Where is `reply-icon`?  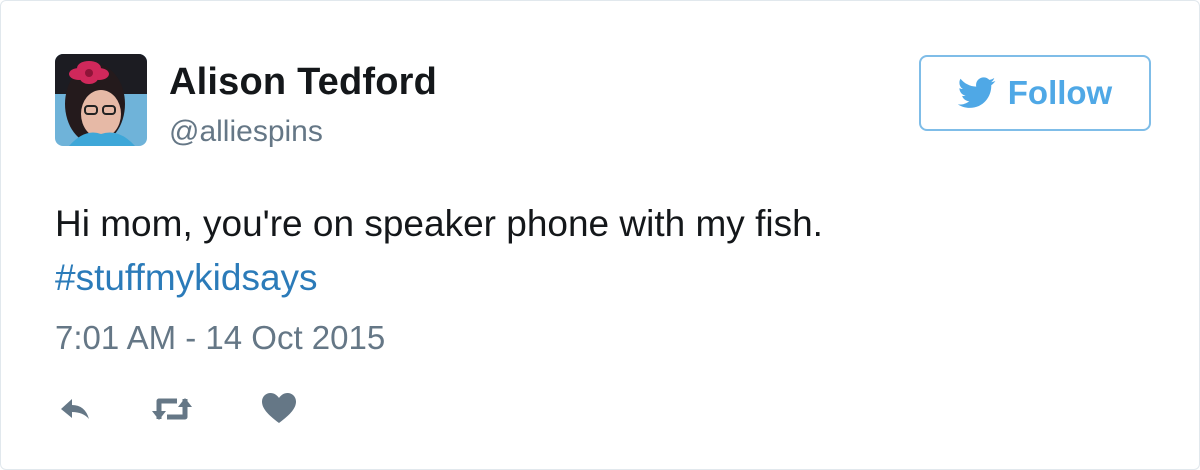
reply-icon is located at coordinates (75, 409).